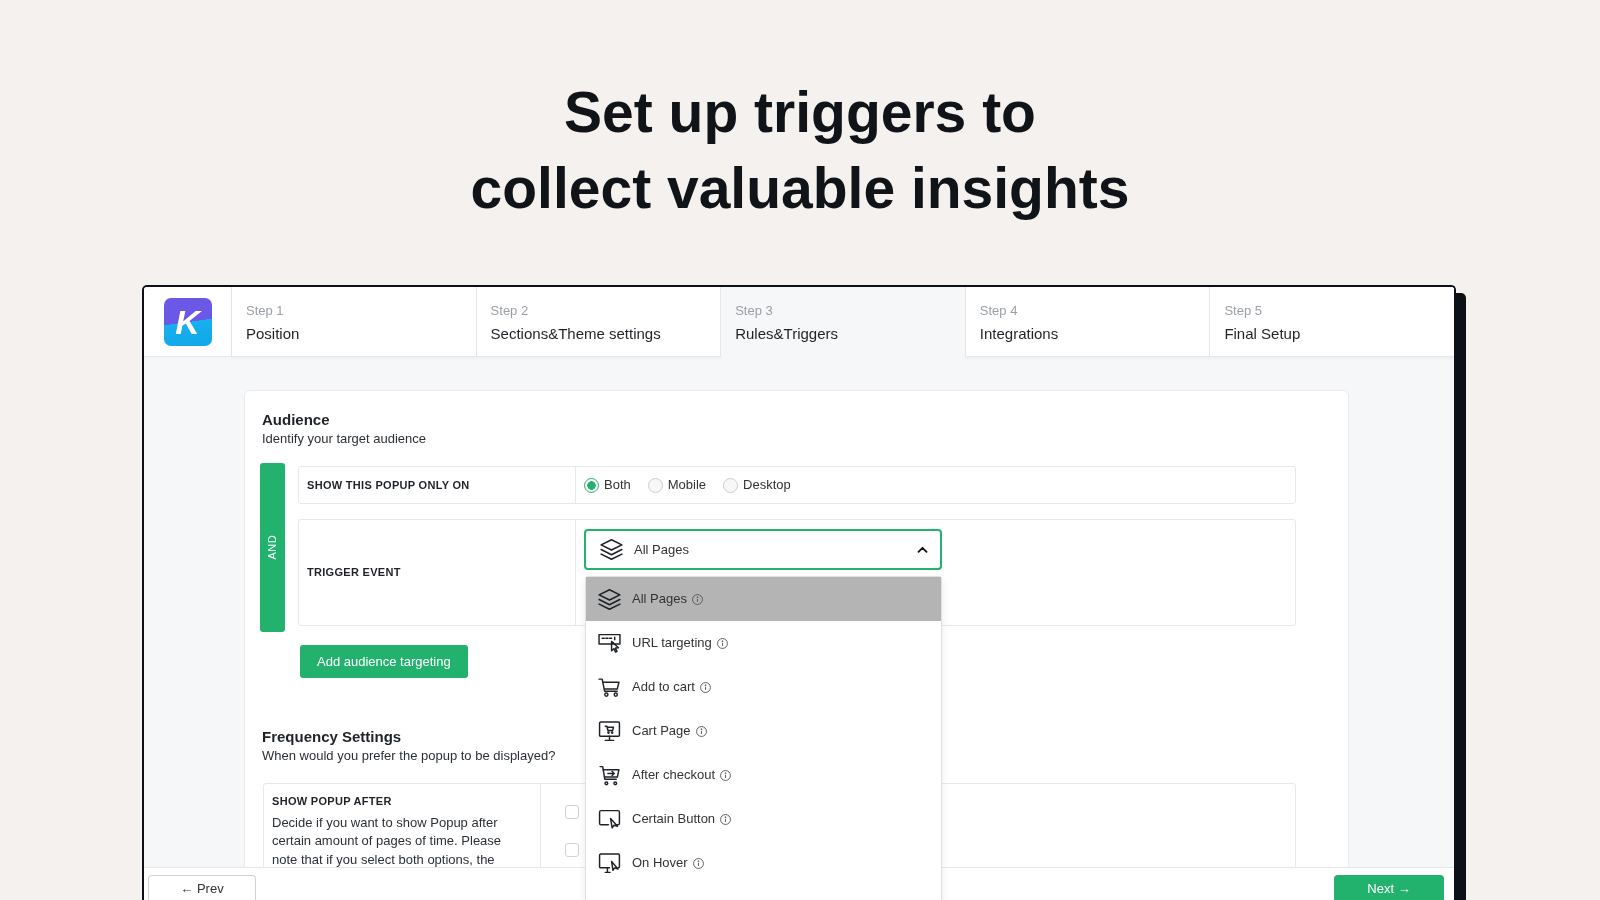 The image size is (1600, 900). I want to click on connector-tag: AND, so click(272, 547).